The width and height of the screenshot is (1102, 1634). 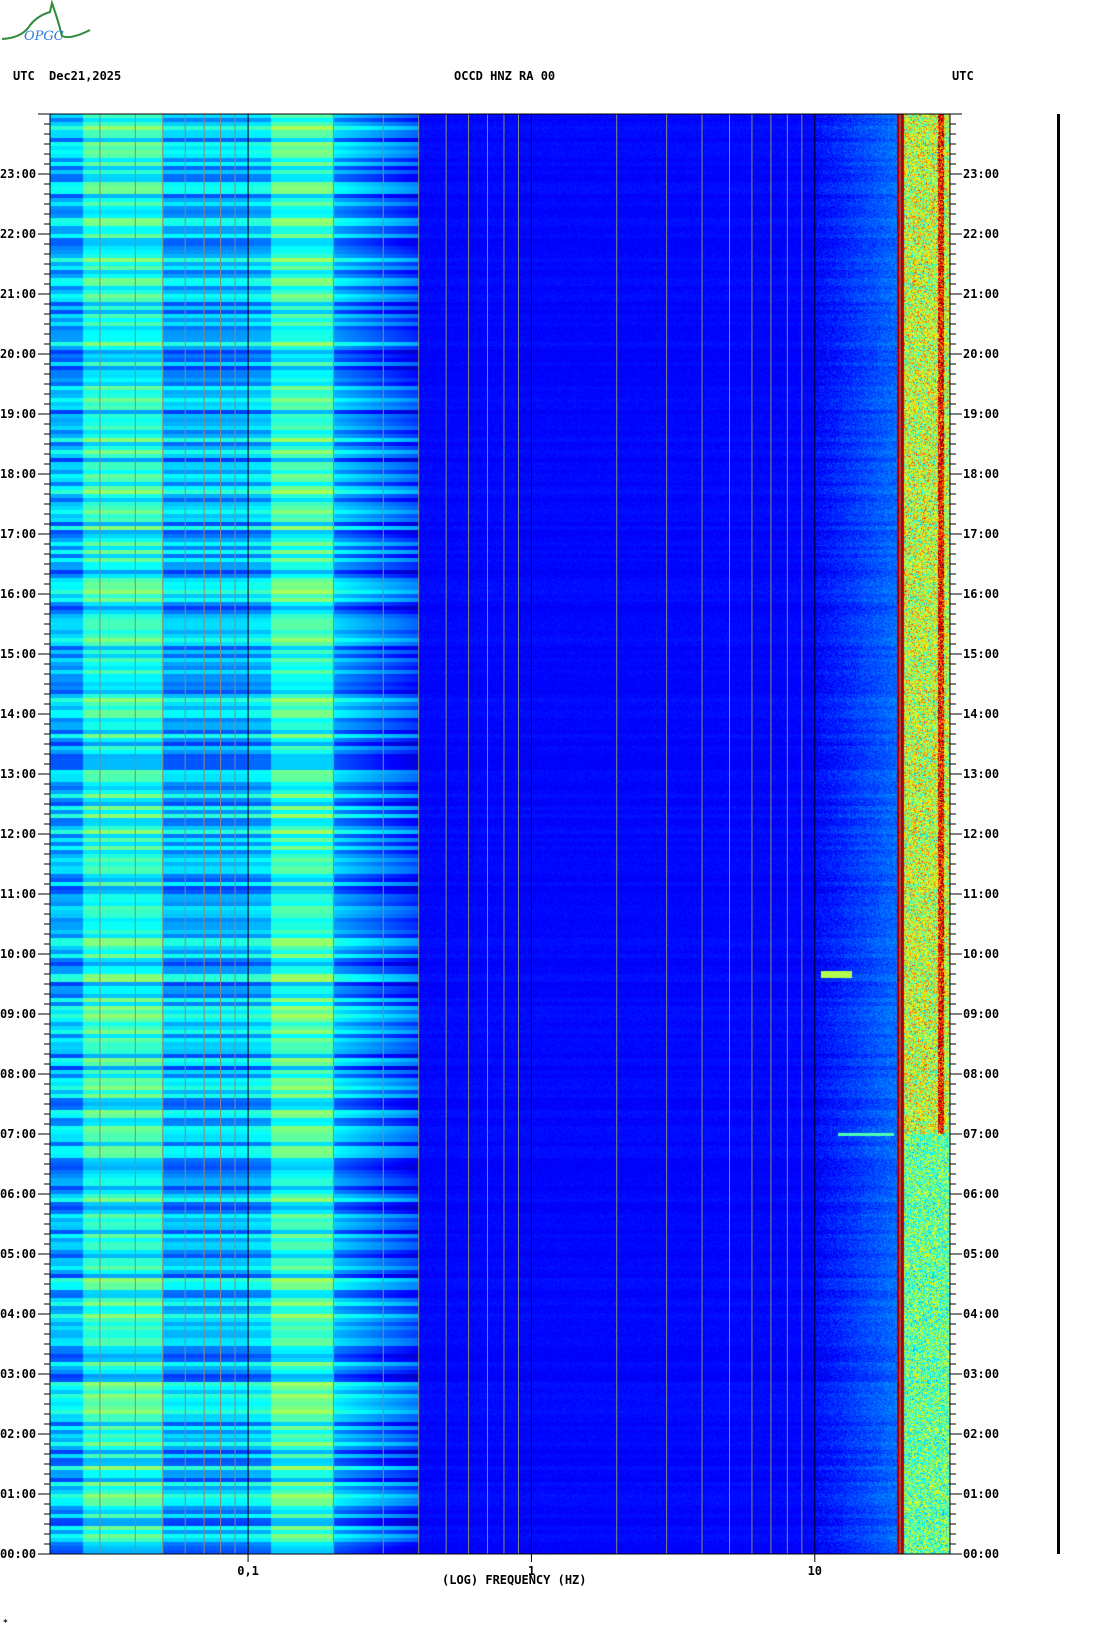 I want to click on x-tick-label: 0,1, so click(x=248, y=1571).